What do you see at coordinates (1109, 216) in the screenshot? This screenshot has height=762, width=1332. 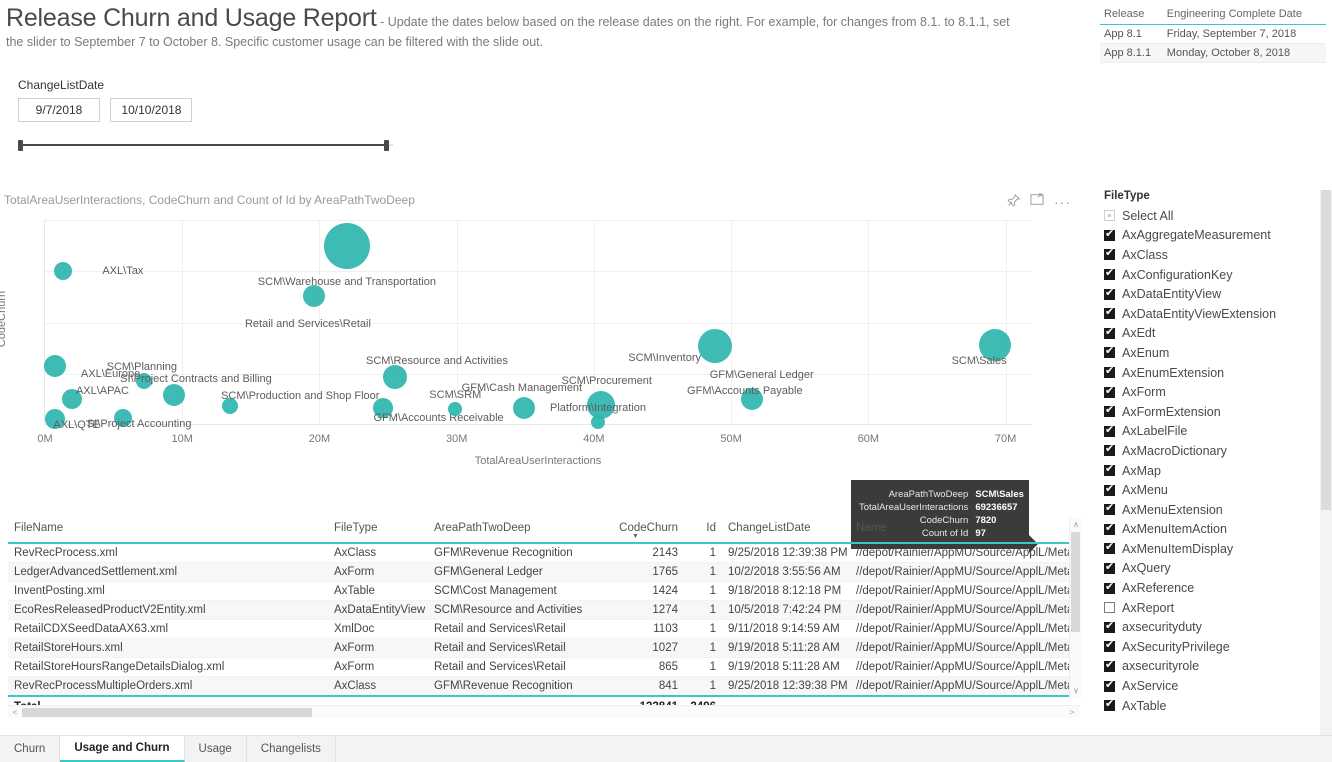 I see `select-all-checkbox` at bounding box center [1109, 216].